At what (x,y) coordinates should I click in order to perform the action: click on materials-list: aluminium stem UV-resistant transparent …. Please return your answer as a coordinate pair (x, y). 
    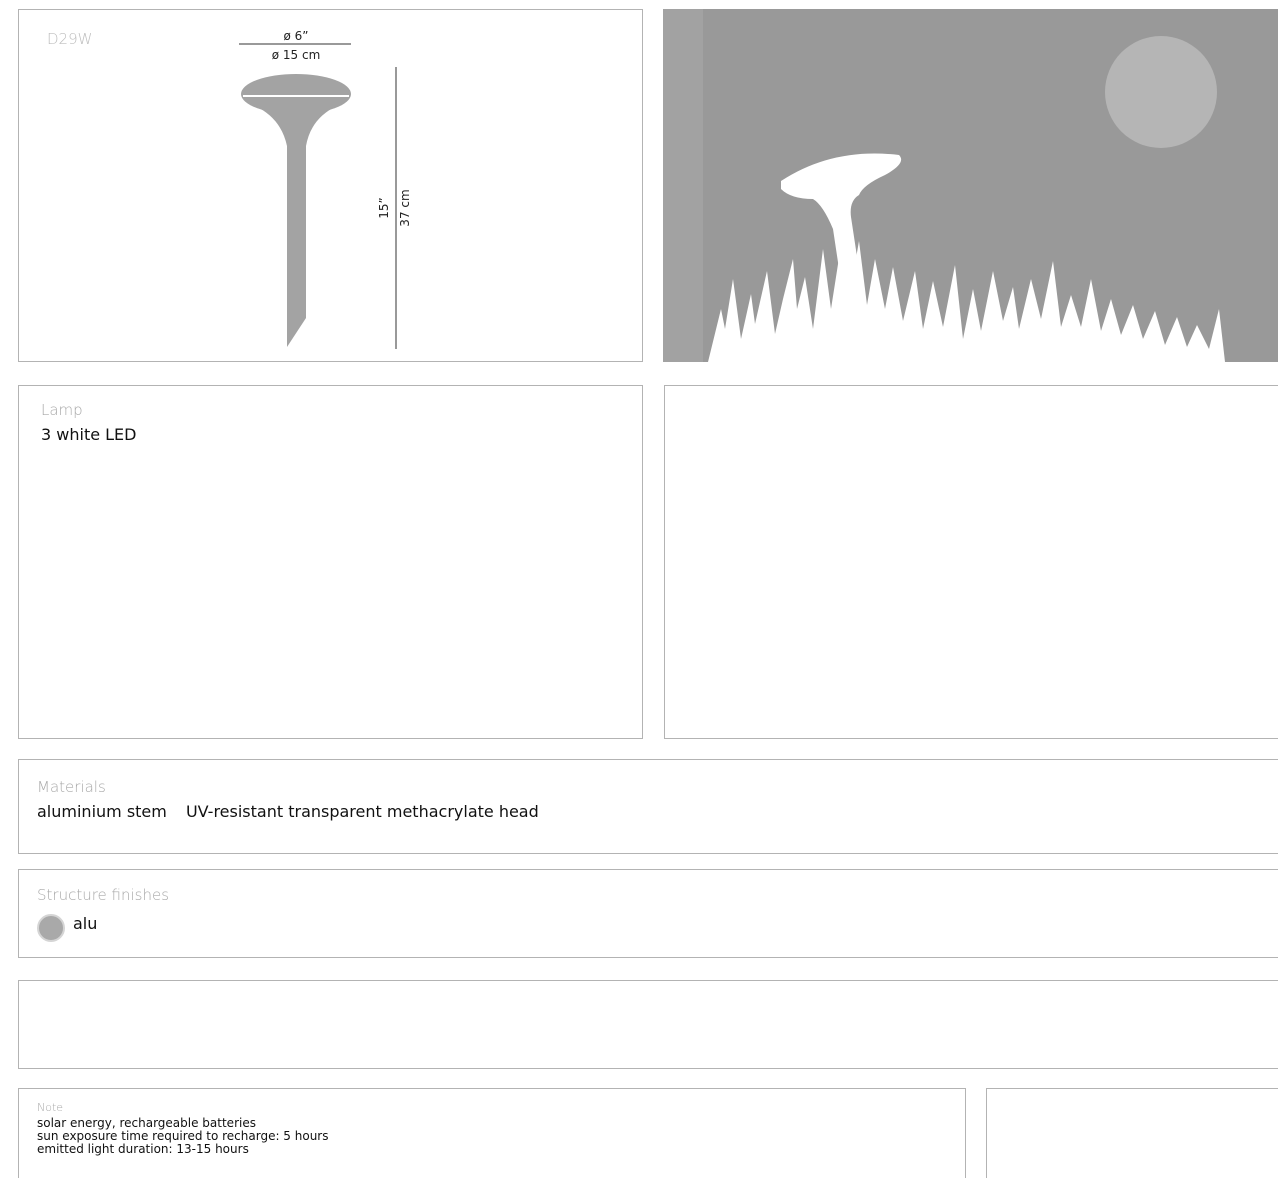
    Looking at the image, I should click on (295, 811).